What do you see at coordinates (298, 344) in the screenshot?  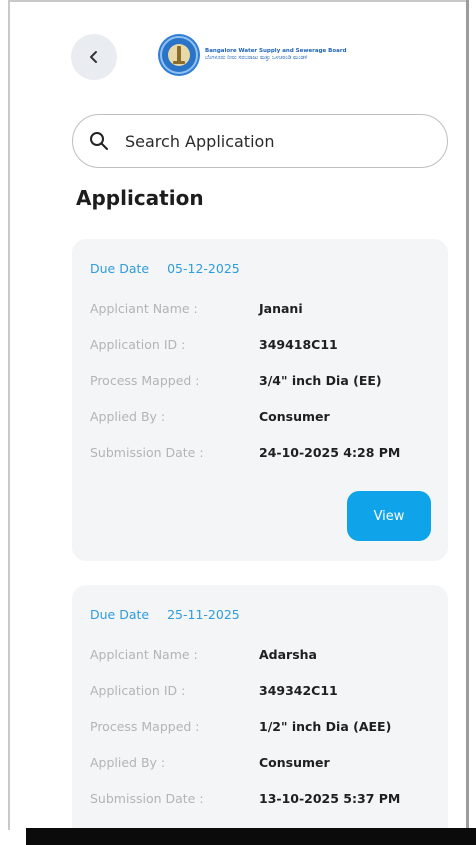 I see `field-value: 349418C11` at bounding box center [298, 344].